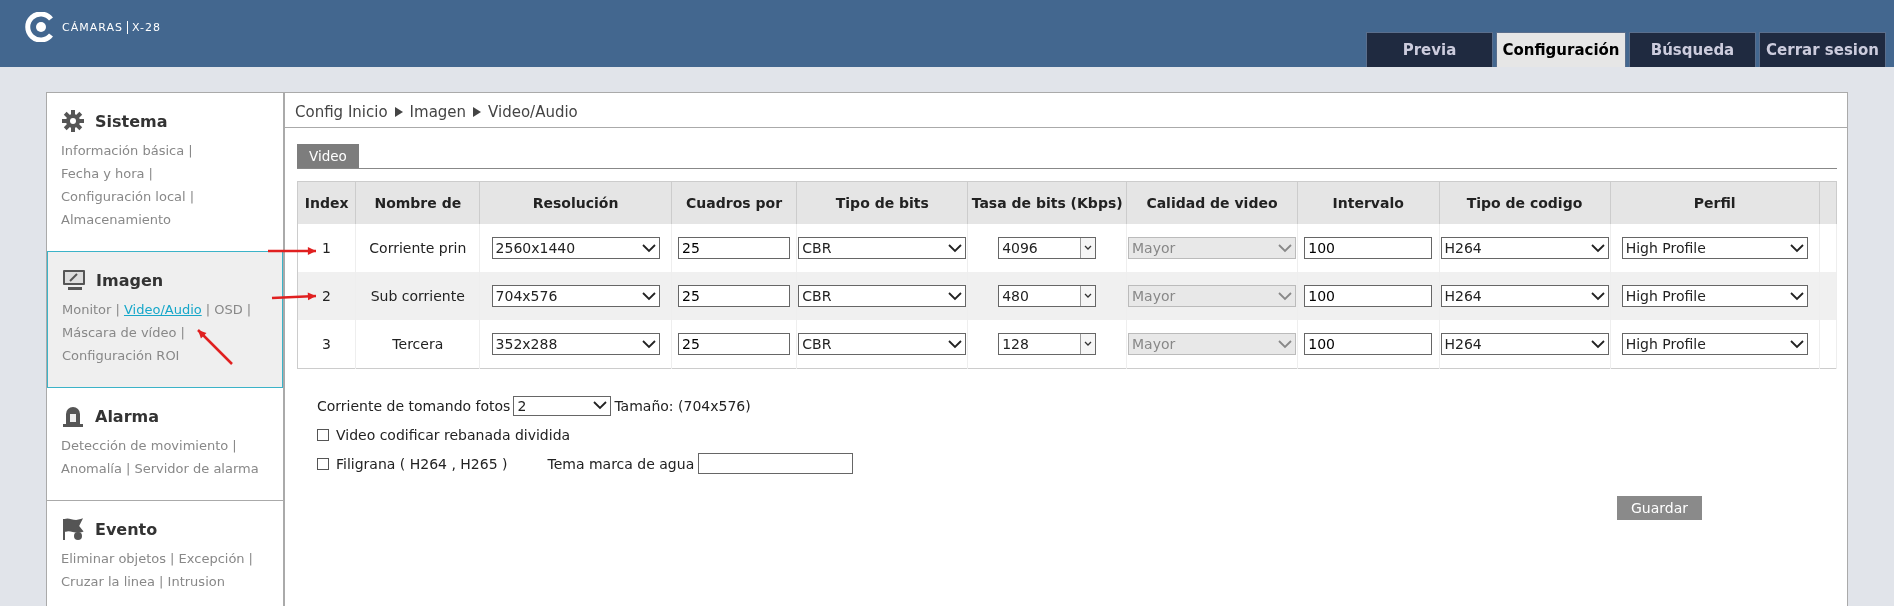 This screenshot has height=606, width=1894. What do you see at coordinates (1212, 202) in the screenshot?
I see `column-header: Calidad de video` at bounding box center [1212, 202].